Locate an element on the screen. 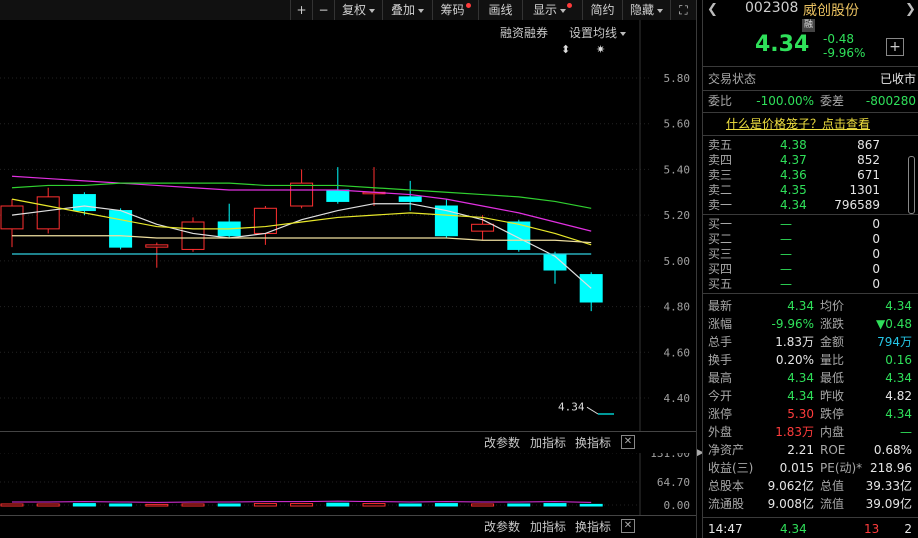 This screenshot has height=538, width=918. stat-value: 1.83万 is located at coordinates (794, 342).